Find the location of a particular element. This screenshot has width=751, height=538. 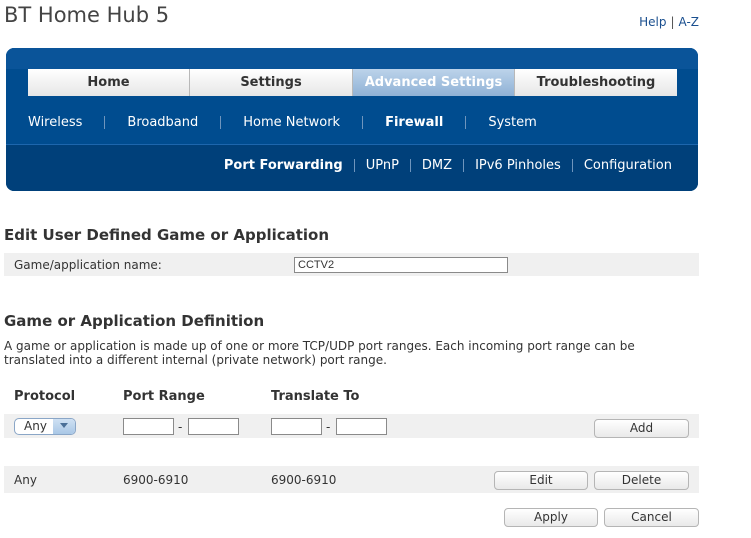

translate-to-header: Translate To is located at coordinates (315, 396).